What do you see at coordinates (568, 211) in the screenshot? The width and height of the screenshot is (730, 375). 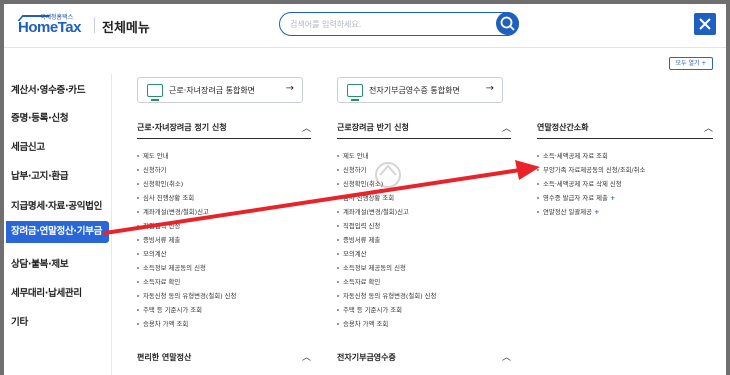 I see `list-item: 연말정산 일괄제공 +` at bounding box center [568, 211].